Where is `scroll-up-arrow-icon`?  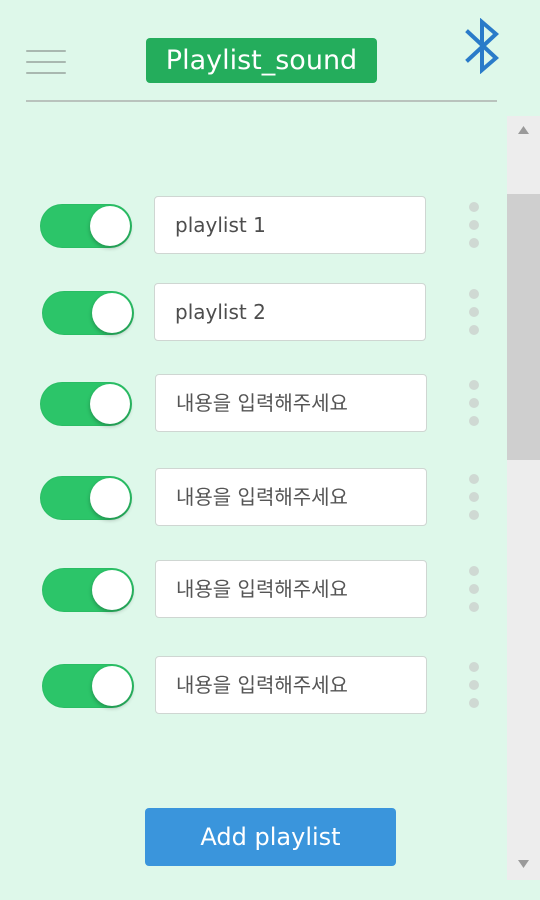
scroll-up-arrow-icon is located at coordinates (523, 131).